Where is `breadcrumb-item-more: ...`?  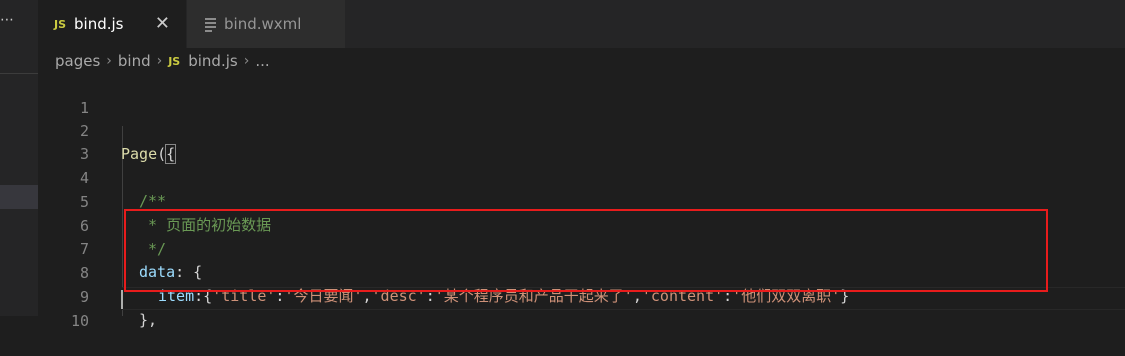 breadcrumb-item-more: ... is located at coordinates (262, 61).